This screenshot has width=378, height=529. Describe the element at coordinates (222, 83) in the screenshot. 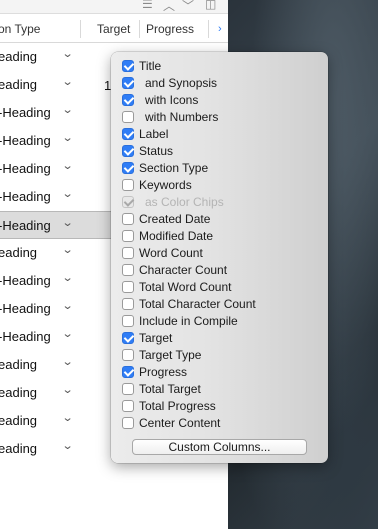

I see `menu-item-and-synopsis: and Synopsis` at that location.